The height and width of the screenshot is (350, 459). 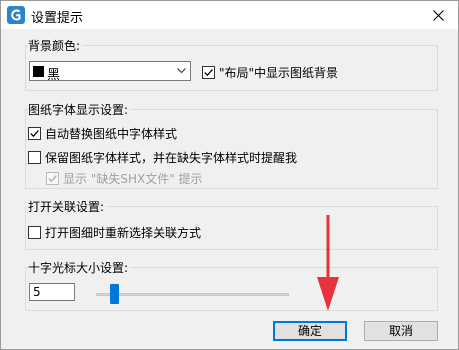 I want to click on close-icon, so click(x=438, y=15).